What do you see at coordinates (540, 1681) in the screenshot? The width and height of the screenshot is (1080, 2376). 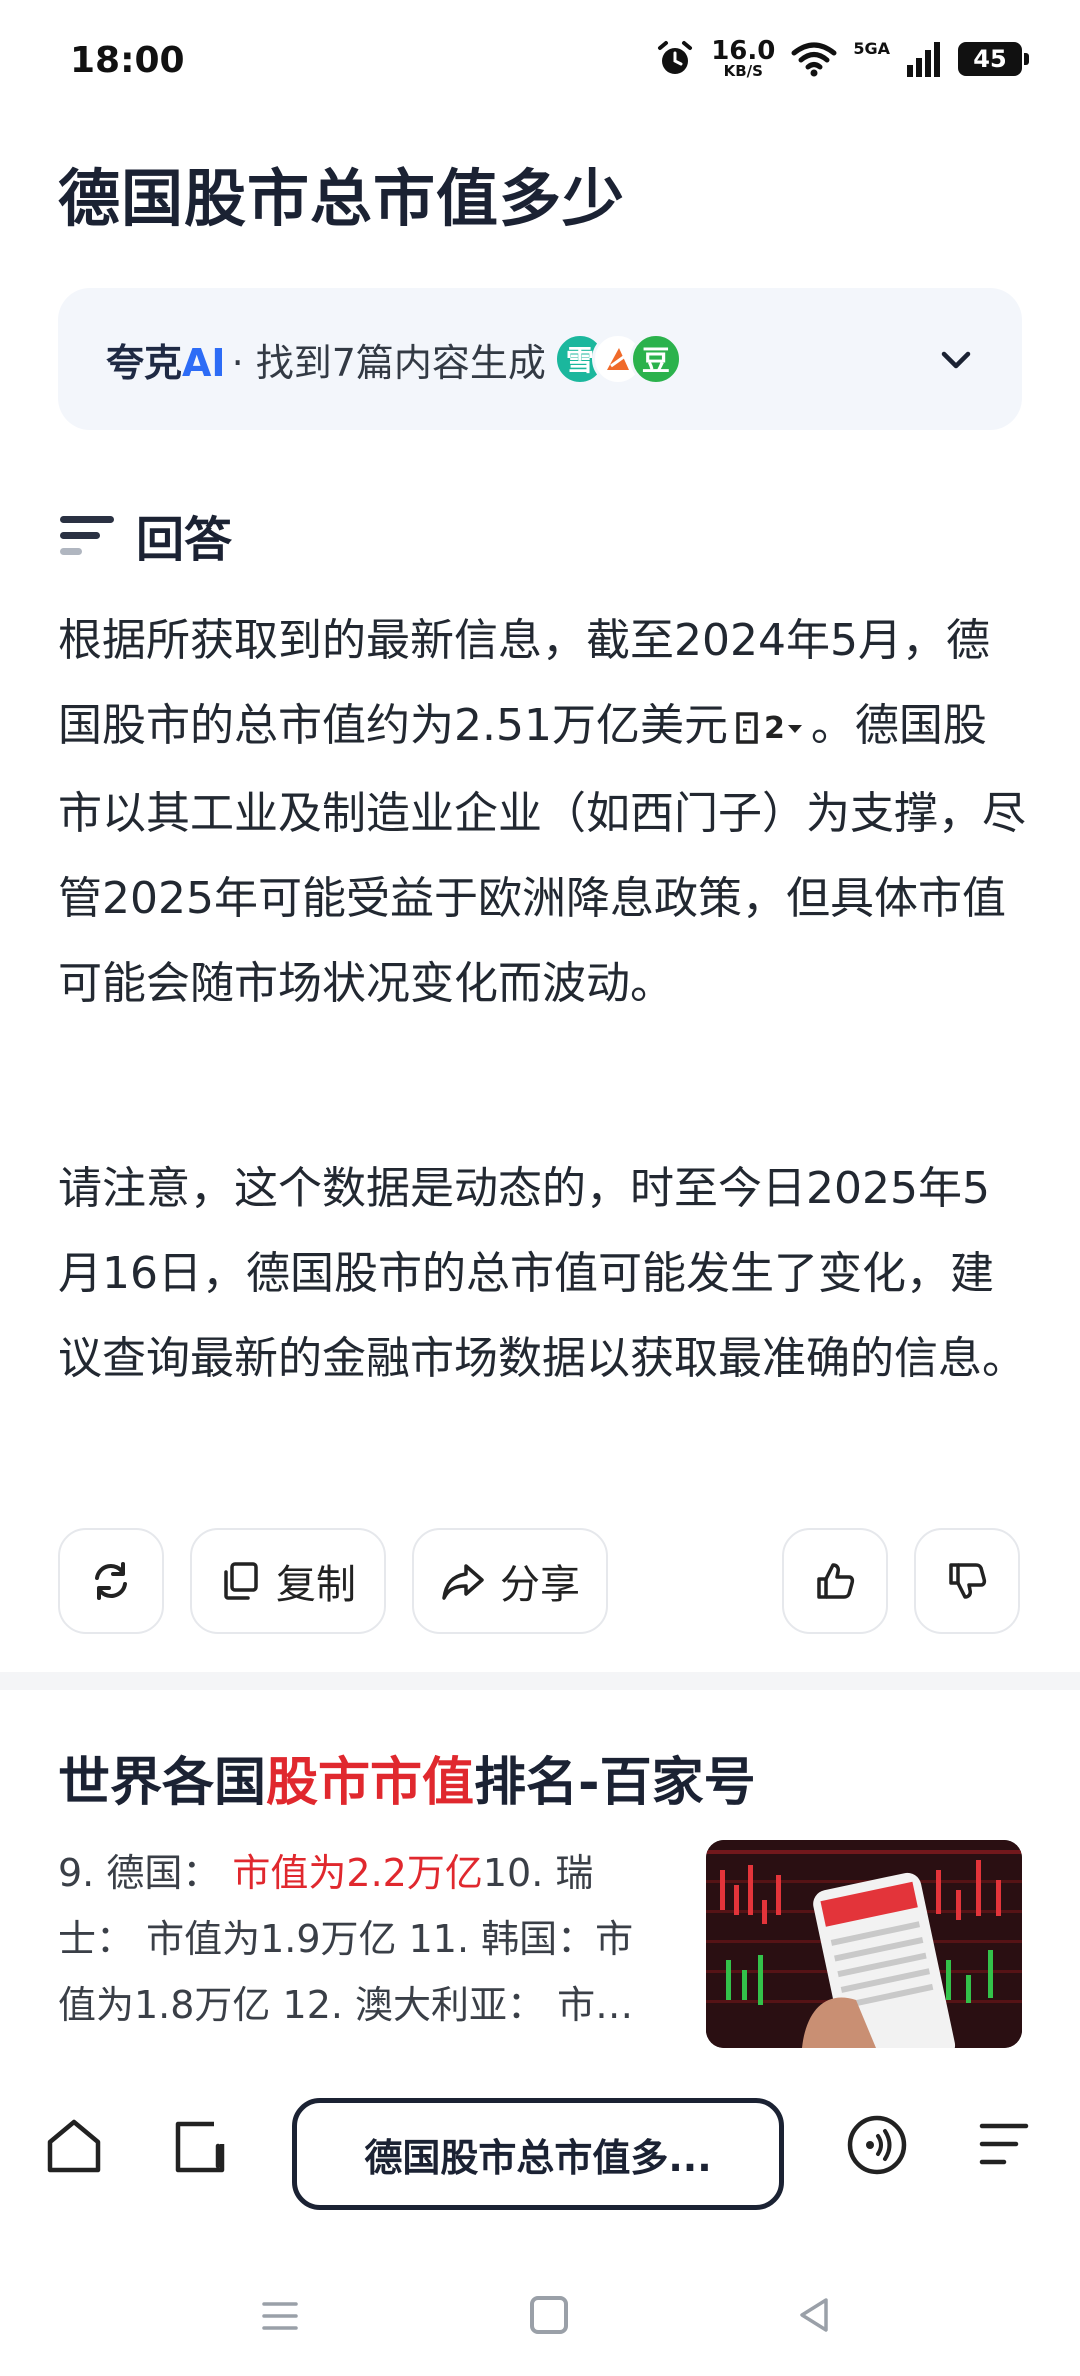 I see `section-divider` at bounding box center [540, 1681].